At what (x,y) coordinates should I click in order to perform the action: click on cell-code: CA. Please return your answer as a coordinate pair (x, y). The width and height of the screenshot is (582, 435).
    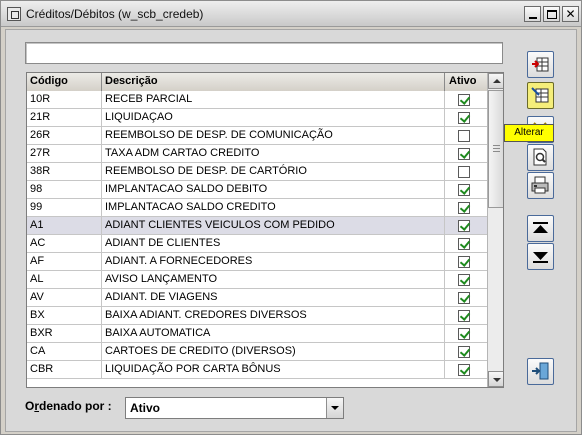
    Looking at the image, I should click on (64, 351).